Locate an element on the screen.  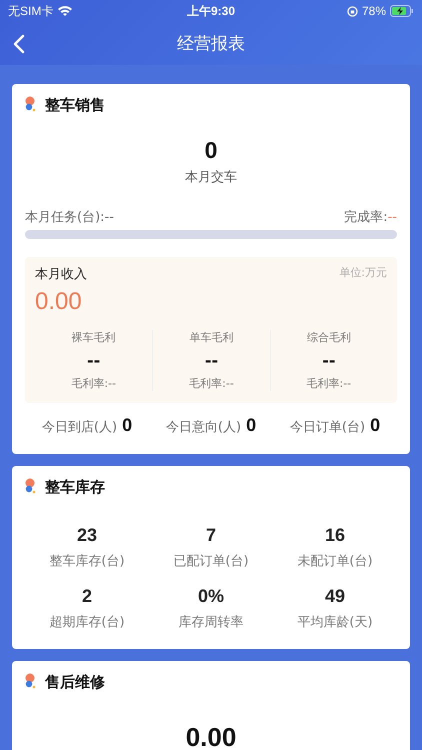
stat-value: 49 is located at coordinates (335, 596).